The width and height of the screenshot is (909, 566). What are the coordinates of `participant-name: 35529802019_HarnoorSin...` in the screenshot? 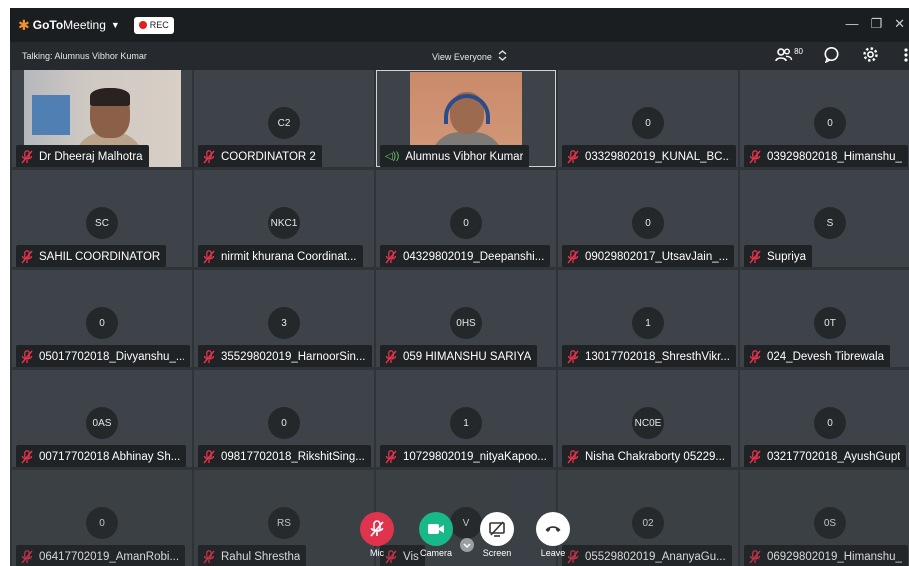 It's located at (293, 356).